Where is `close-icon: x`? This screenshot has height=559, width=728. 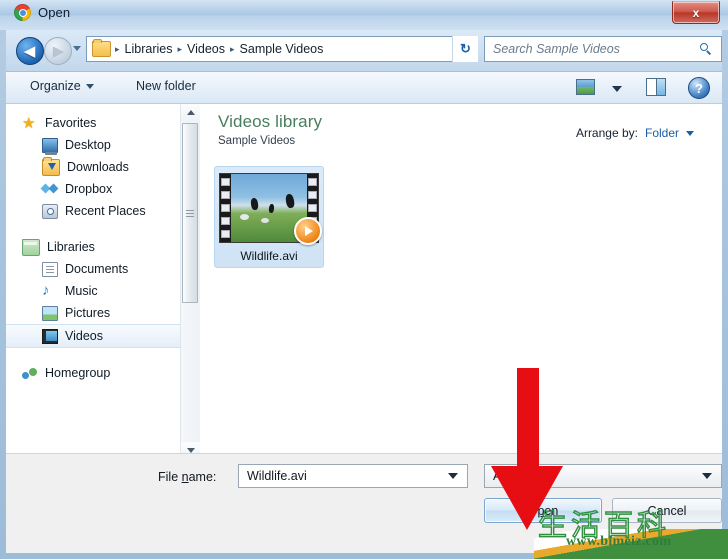 close-icon: x is located at coordinates (696, 12).